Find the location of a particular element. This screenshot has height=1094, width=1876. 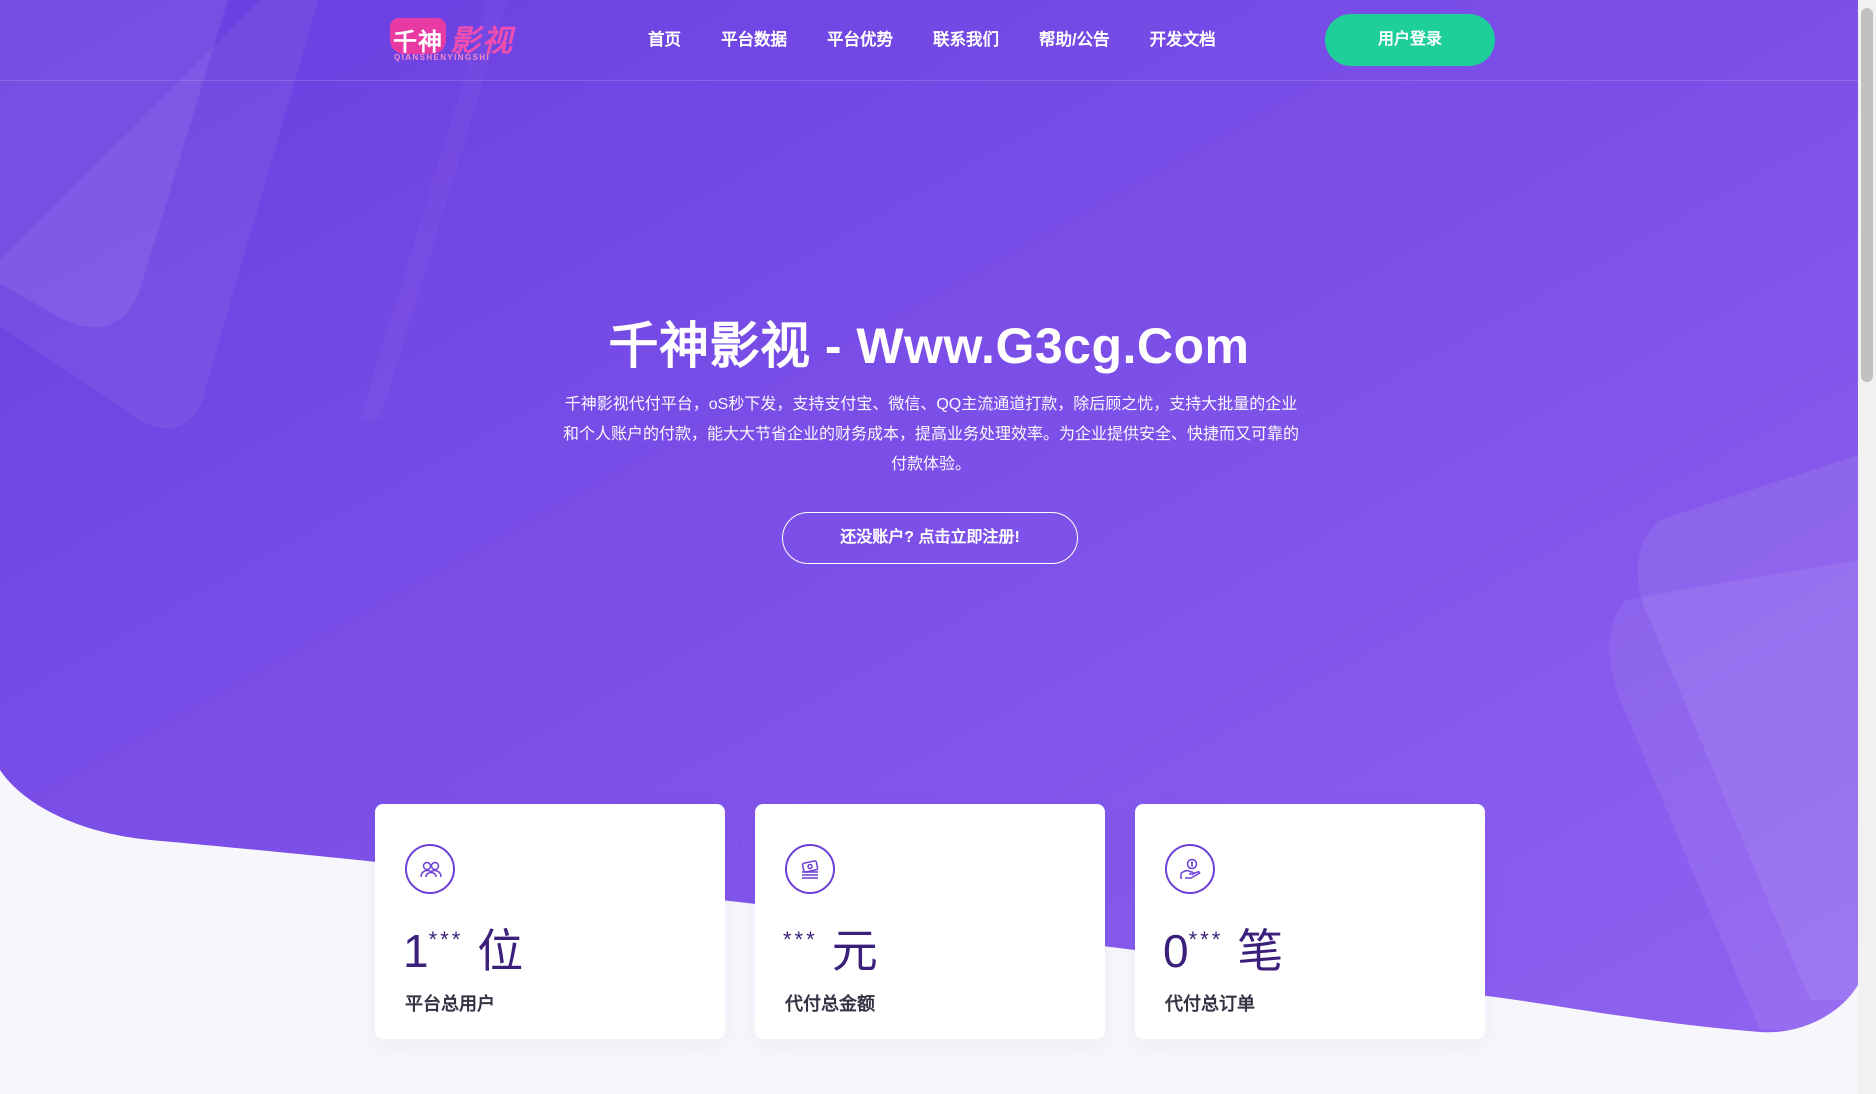

nav-item-dev-docs: 开发文档 is located at coordinates (1183, 40).